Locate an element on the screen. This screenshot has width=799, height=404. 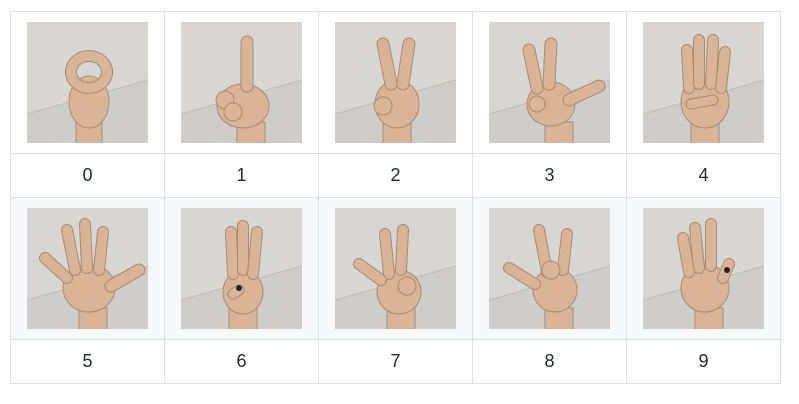
digit-label-2: 2 is located at coordinates (395, 175).